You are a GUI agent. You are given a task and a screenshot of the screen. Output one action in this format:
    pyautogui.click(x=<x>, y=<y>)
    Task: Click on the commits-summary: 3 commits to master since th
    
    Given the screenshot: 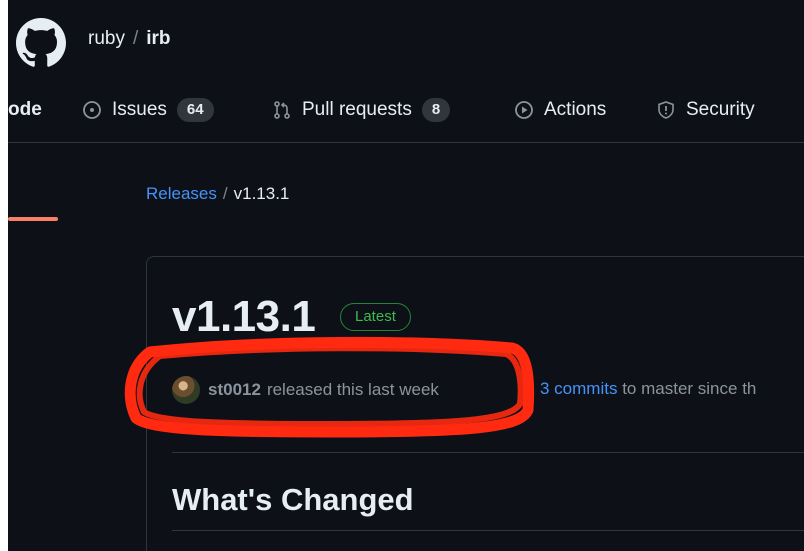 What is the action you would take?
    pyautogui.click(x=648, y=389)
    